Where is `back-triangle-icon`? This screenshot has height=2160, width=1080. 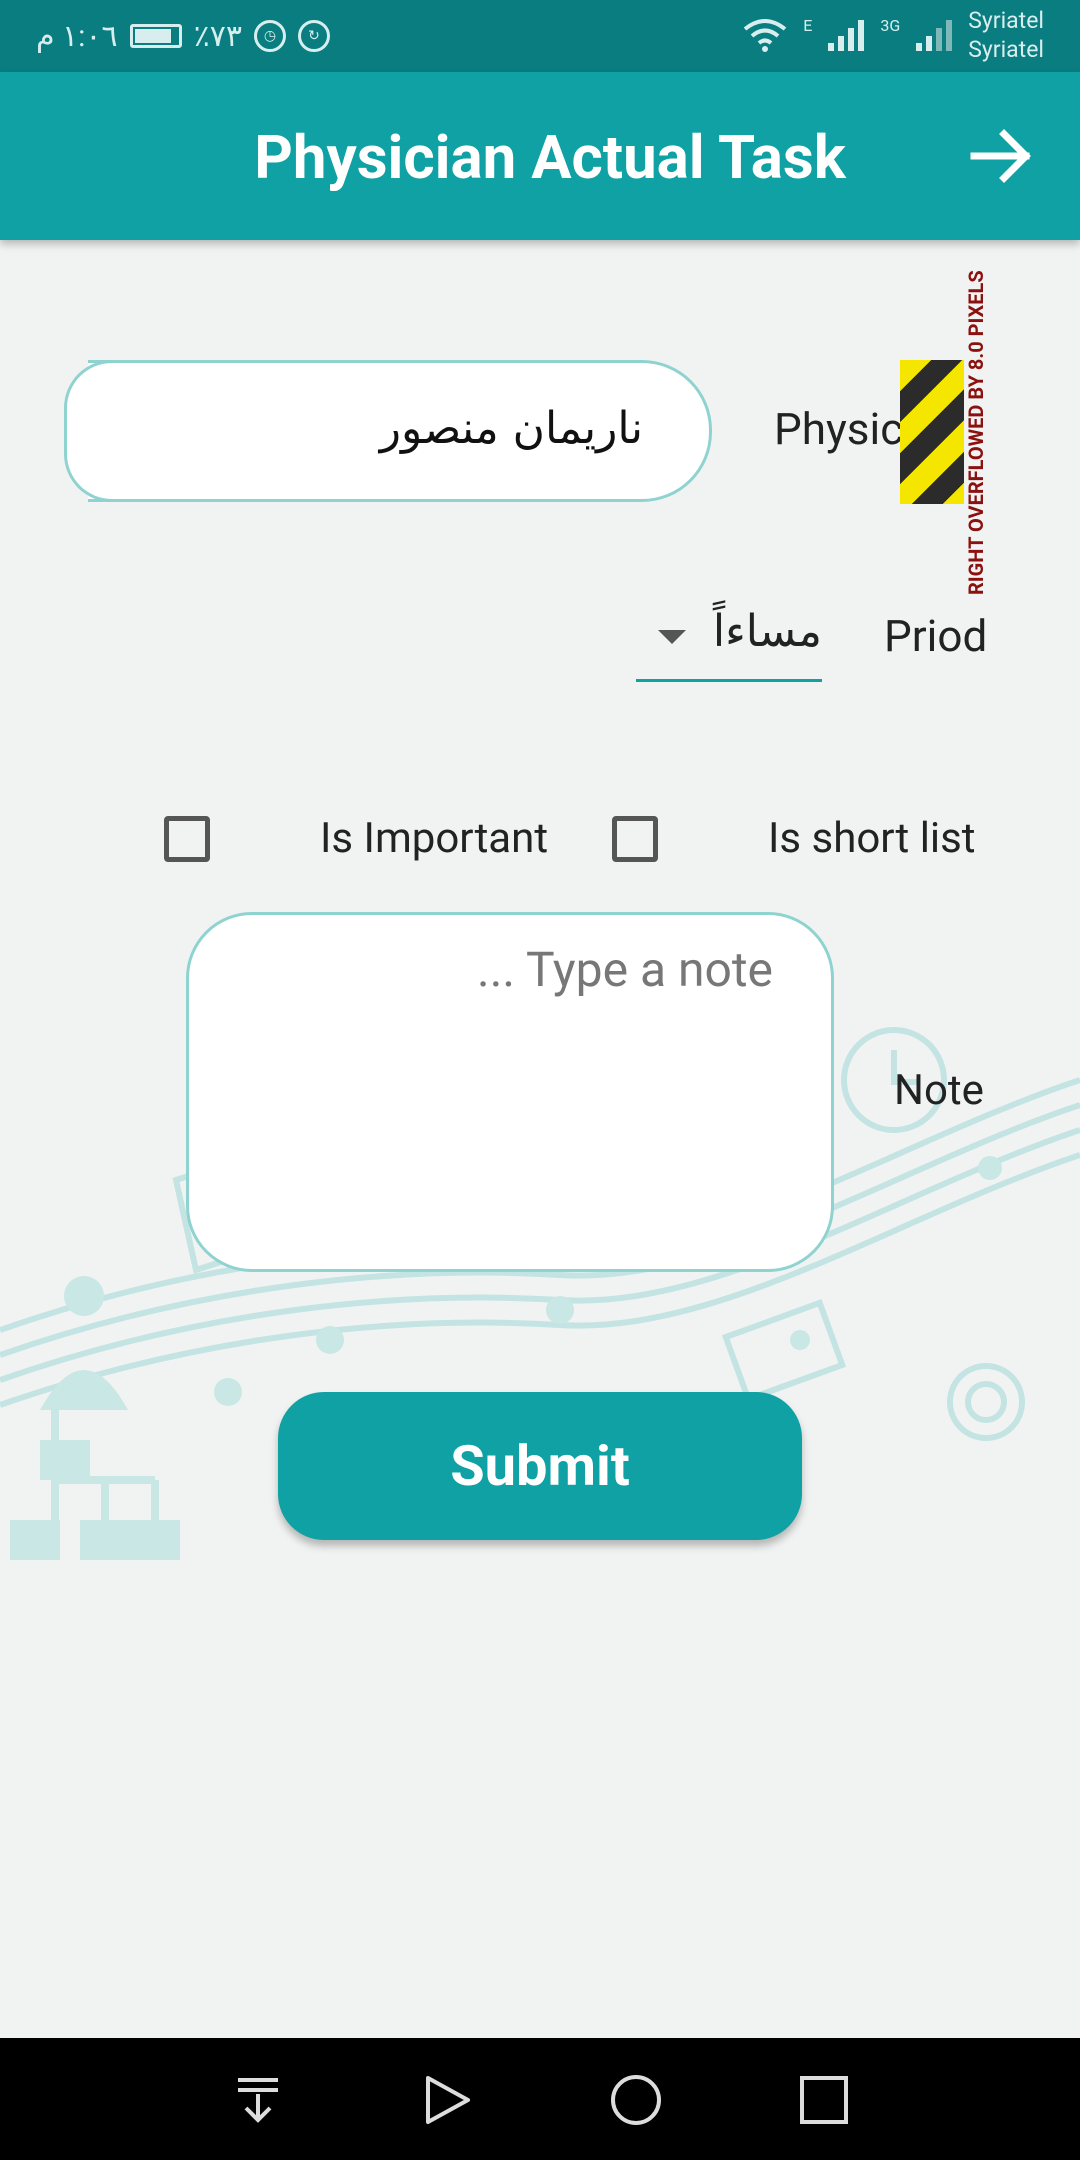 back-triangle-icon is located at coordinates (448, 2100).